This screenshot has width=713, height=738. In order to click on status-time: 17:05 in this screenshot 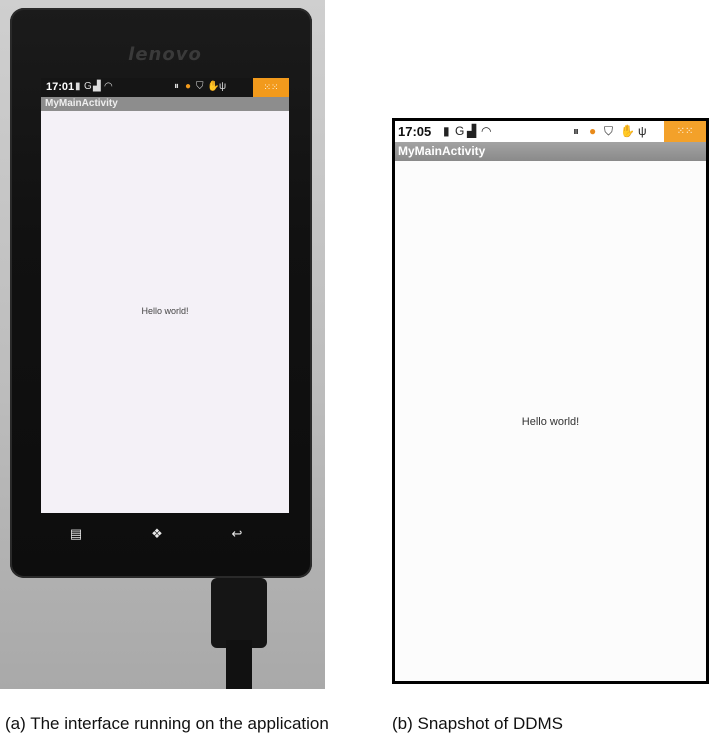, I will do `click(415, 131)`.